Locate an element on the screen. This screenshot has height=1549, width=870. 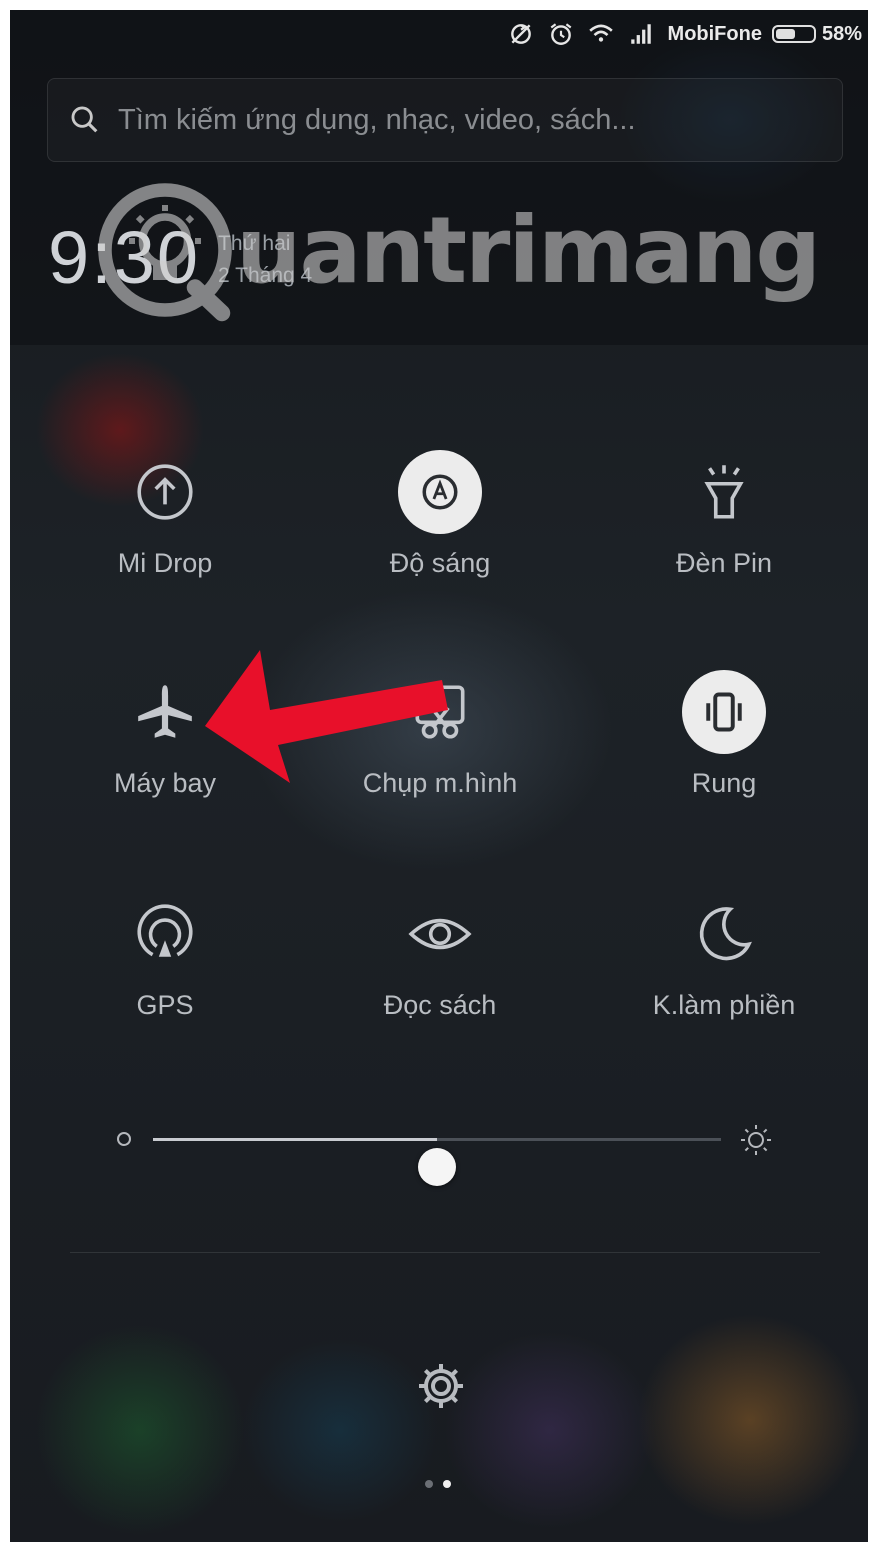
battery-percent: 58% is located at coordinates (841, 33).